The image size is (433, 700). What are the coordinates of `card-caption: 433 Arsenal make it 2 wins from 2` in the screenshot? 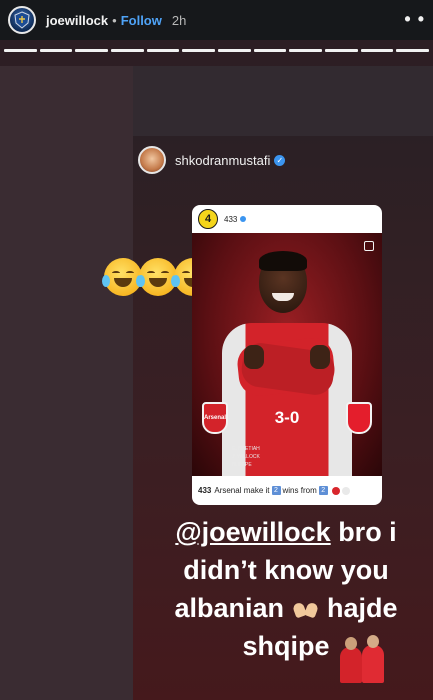 It's located at (287, 490).